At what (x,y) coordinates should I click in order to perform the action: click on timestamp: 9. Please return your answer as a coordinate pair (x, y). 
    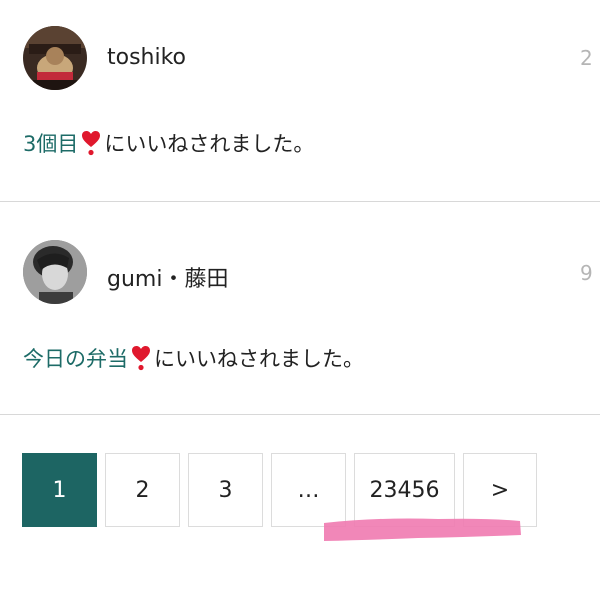
    Looking at the image, I should click on (586, 273).